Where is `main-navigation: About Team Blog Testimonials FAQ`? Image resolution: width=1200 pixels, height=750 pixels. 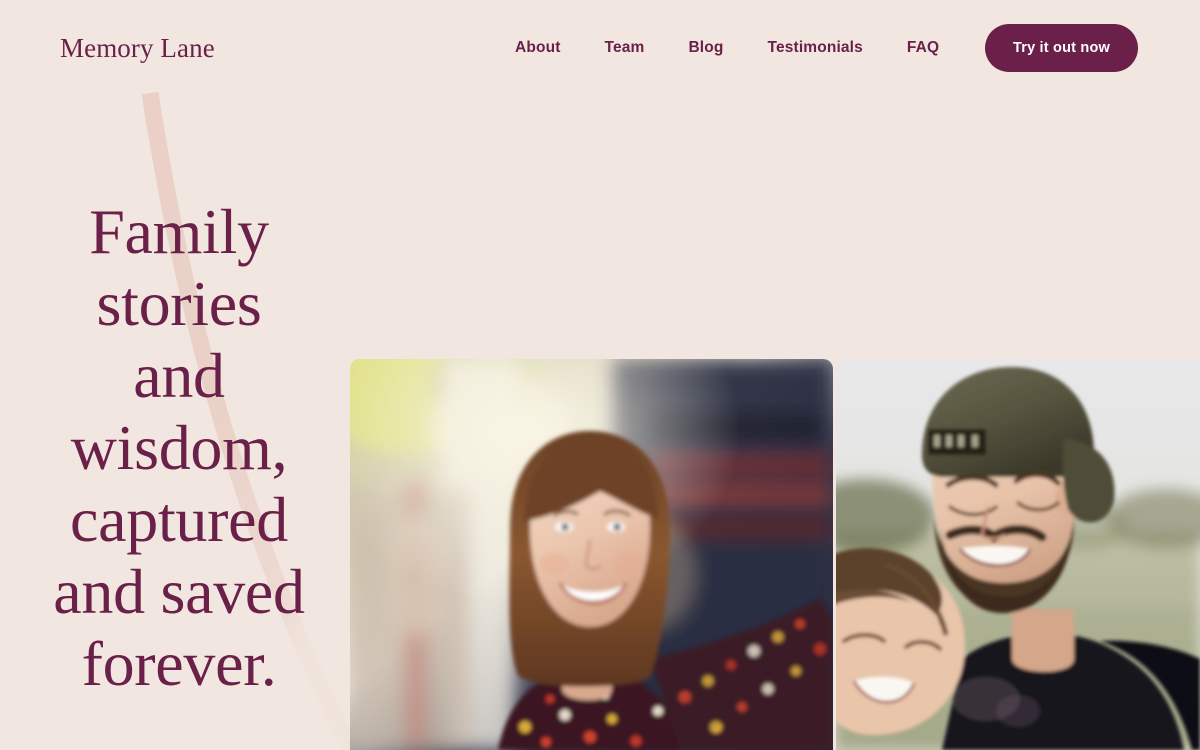
main-navigation: About Team Blog Testimonials FAQ is located at coordinates (727, 48).